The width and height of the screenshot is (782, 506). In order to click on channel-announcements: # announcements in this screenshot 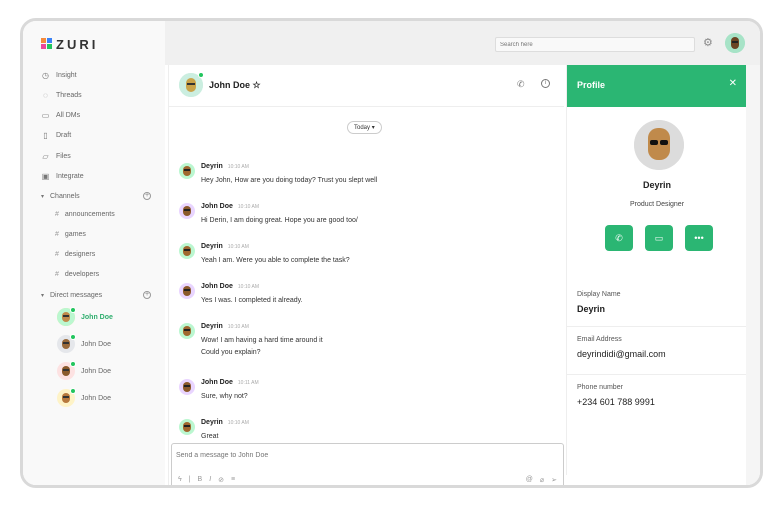, I will do `click(85, 214)`.